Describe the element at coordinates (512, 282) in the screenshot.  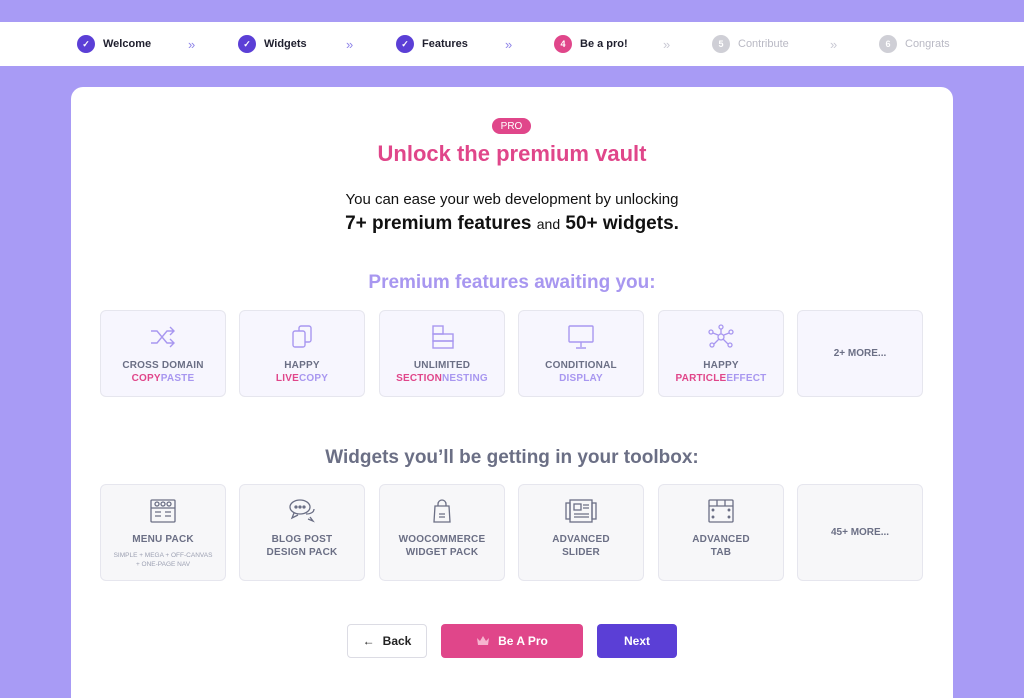
I see `features-heading: Premium features awaiting you:` at that location.